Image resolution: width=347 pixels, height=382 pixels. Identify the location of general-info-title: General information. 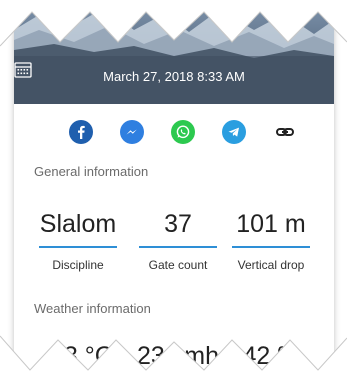
(91, 171).